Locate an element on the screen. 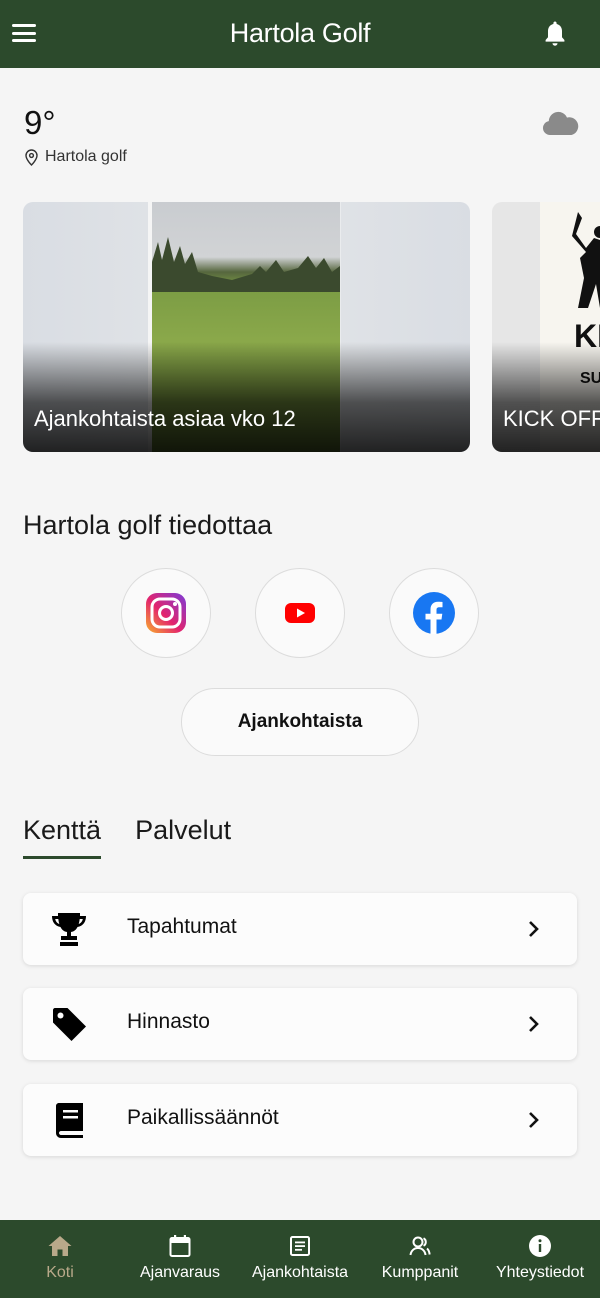 The height and width of the screenshot is (1298, 600). cloud-icon is located at coordinates (560, 123).